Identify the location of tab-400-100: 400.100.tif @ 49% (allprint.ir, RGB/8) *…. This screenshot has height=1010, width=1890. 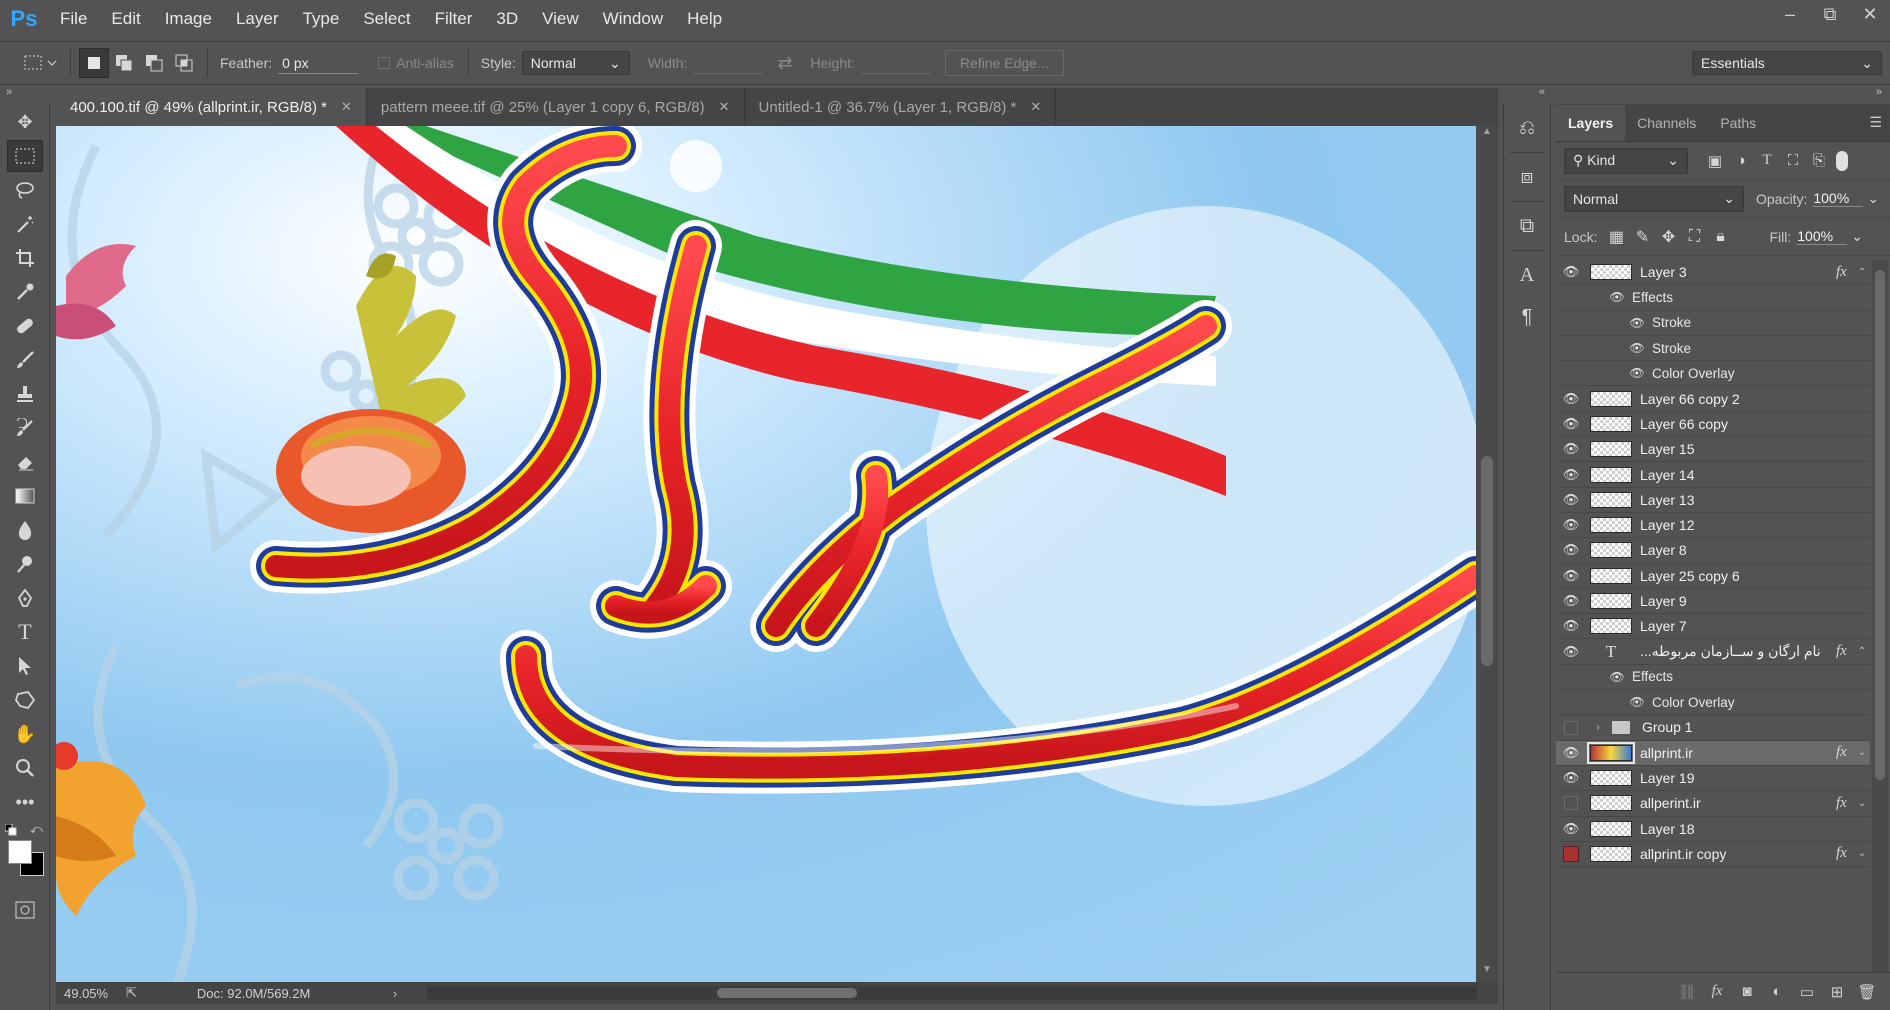
(211, 107).